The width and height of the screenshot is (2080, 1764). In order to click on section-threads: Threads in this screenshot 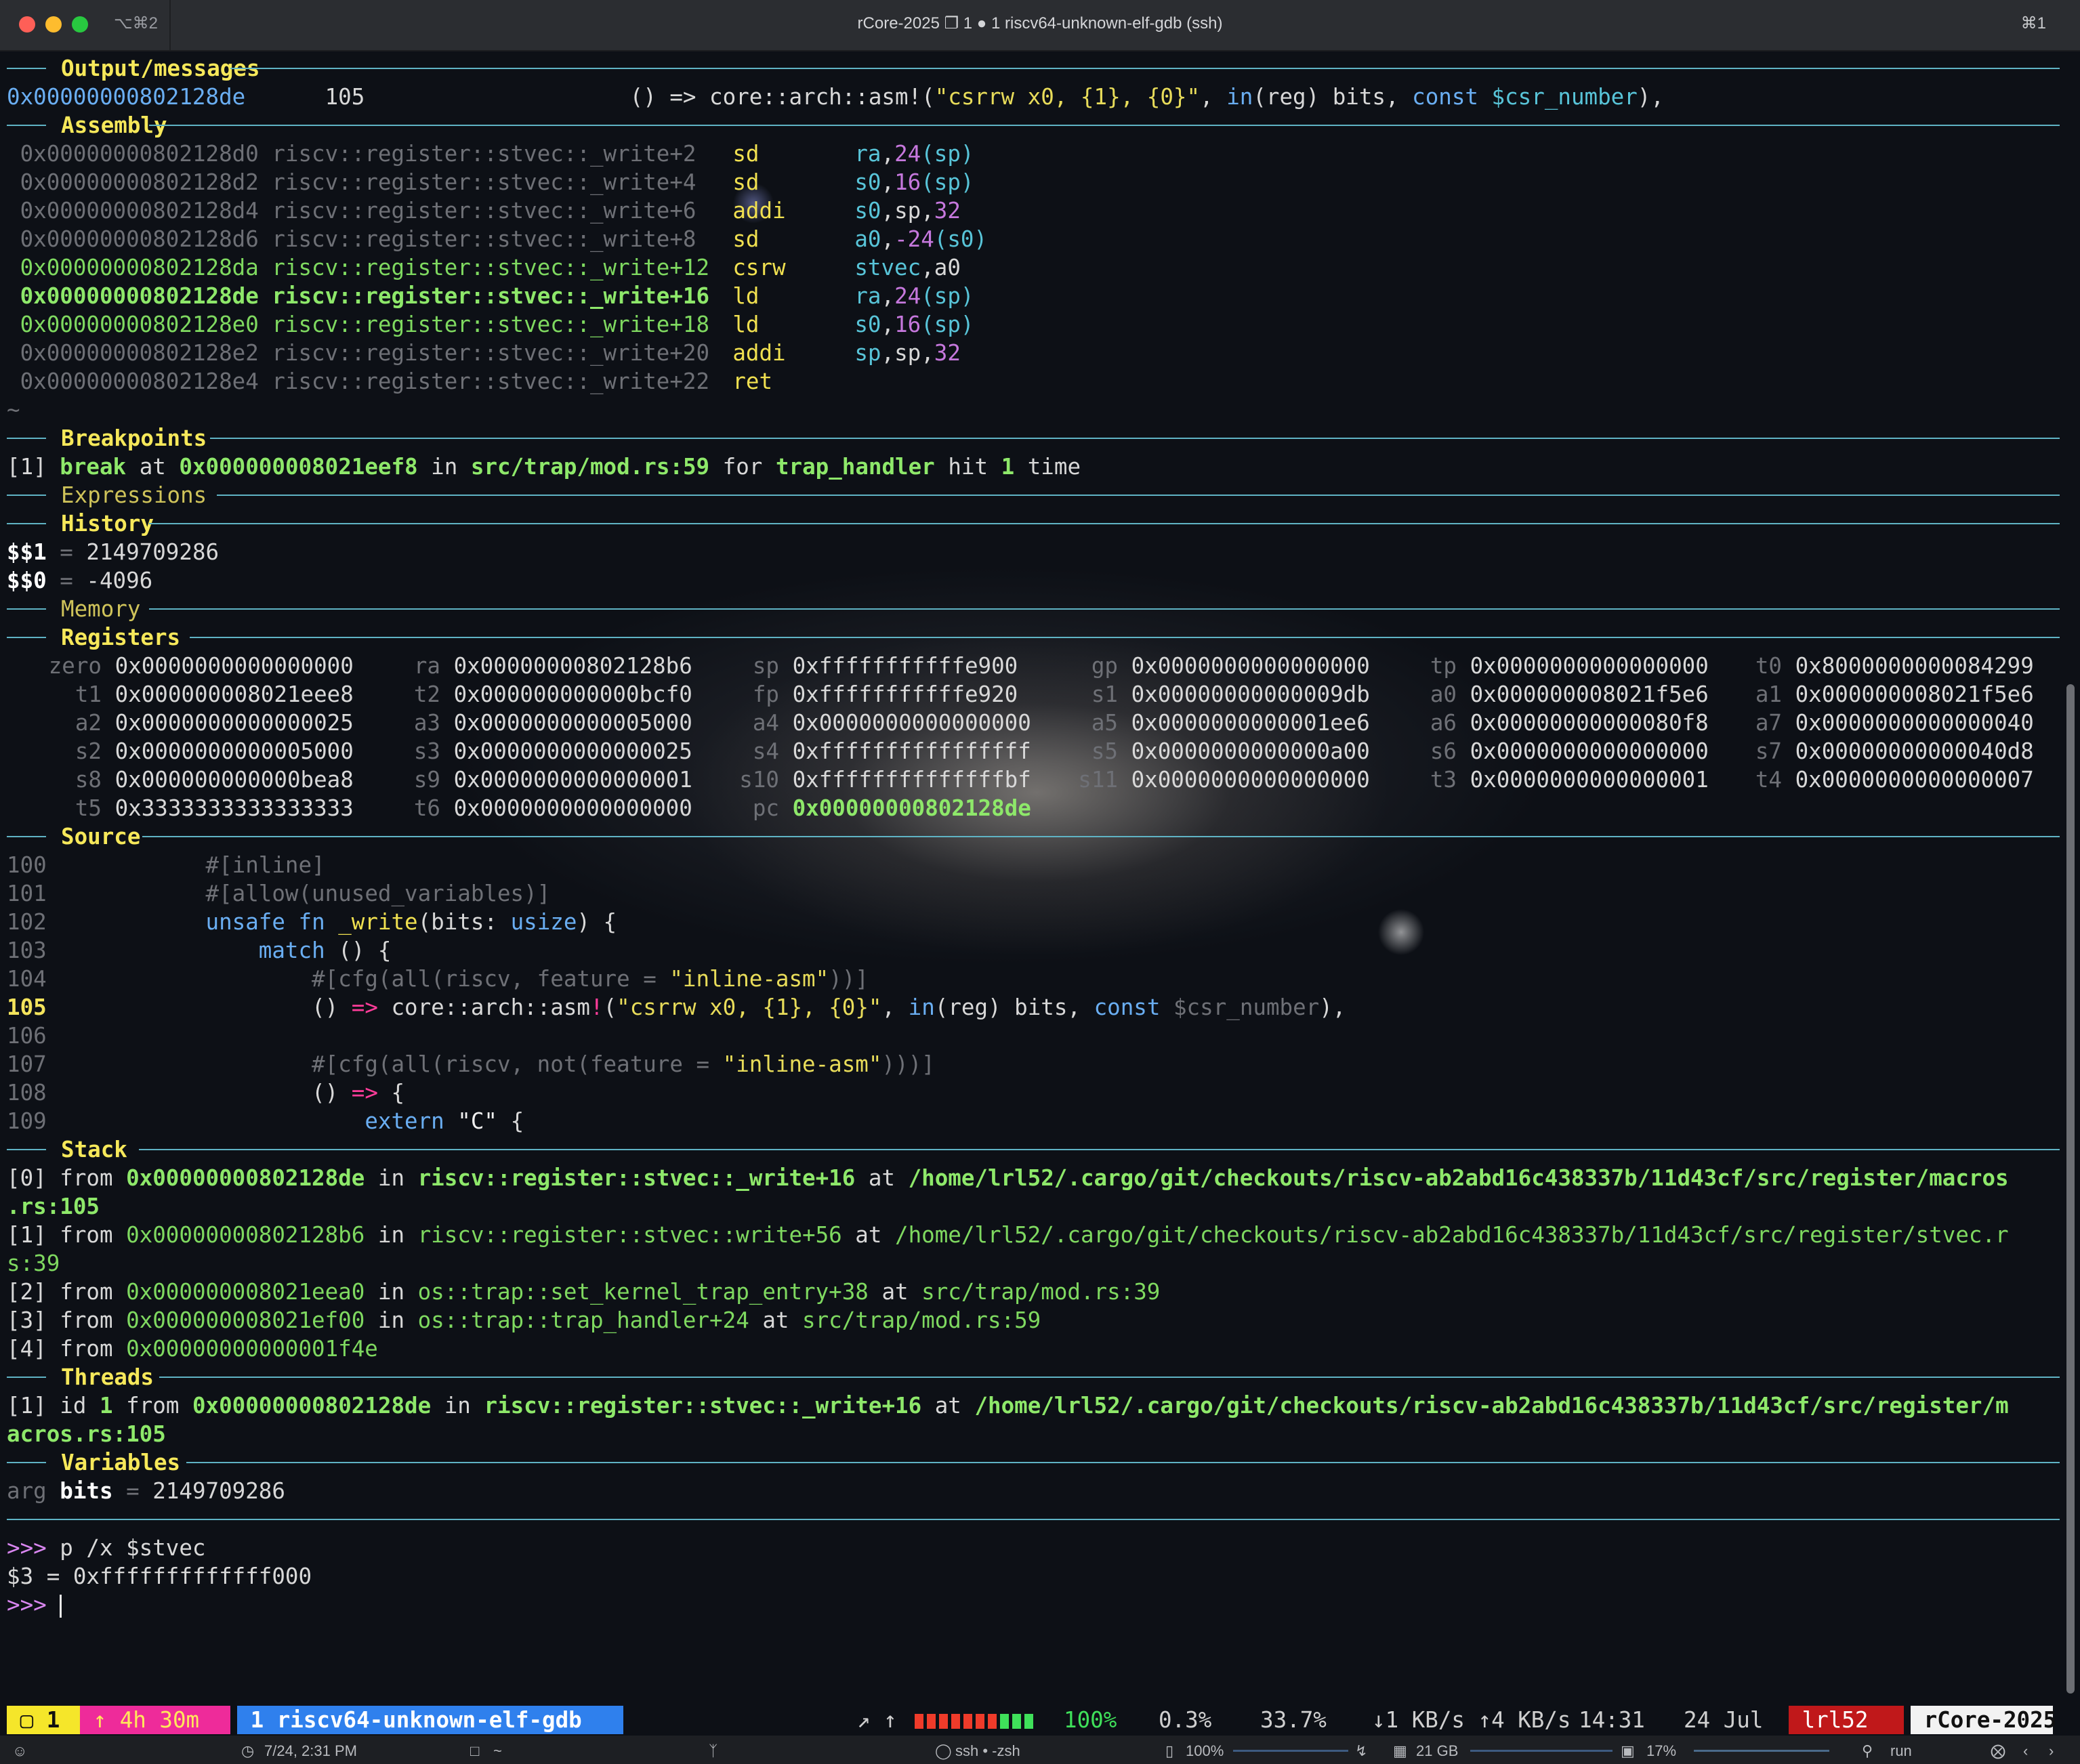, I will do `click(1033, 1377)`.